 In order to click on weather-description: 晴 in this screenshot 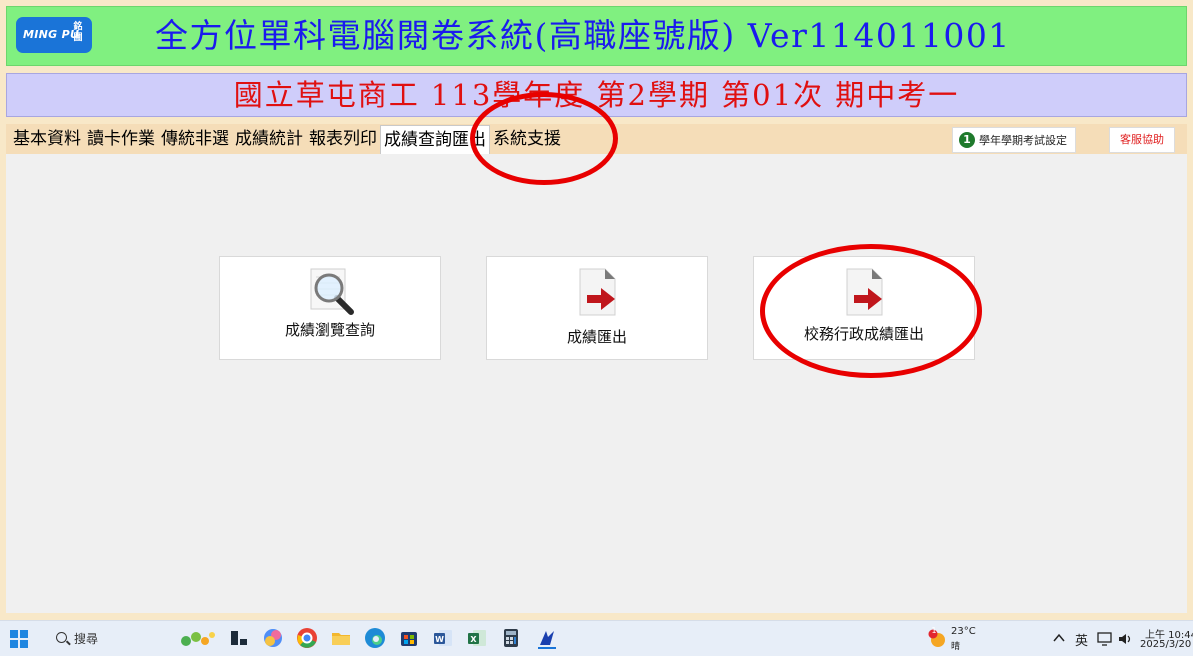, I will do `click(956, 647)`.